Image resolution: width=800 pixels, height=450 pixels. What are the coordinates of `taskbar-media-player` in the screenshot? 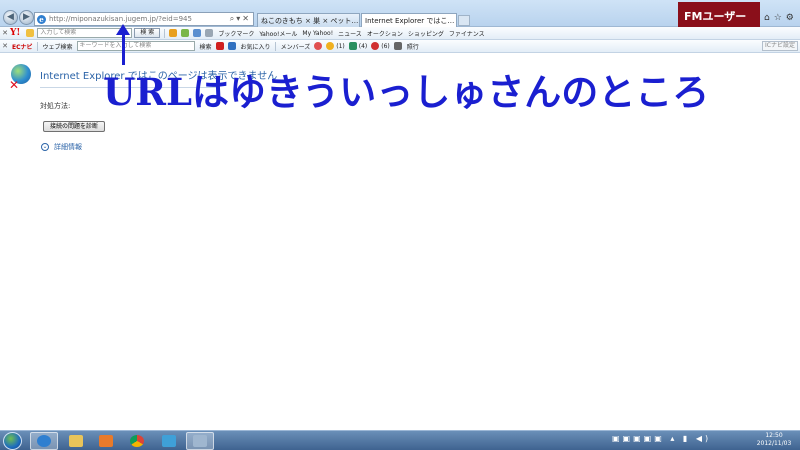 It's located at (106, 441).